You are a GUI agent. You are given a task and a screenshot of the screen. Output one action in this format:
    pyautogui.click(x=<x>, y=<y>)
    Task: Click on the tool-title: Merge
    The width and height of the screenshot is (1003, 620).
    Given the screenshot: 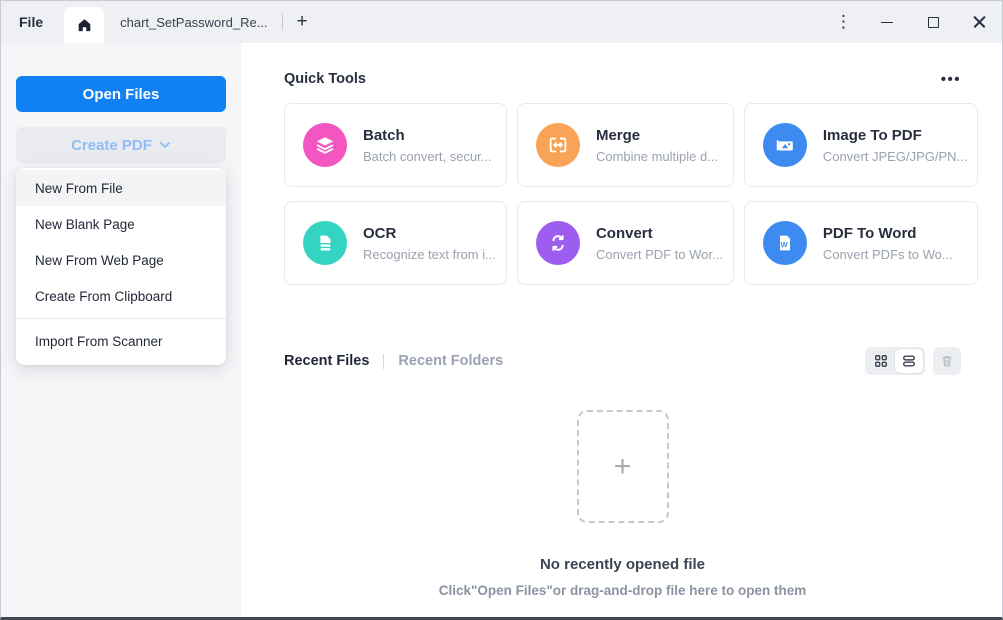 What is the action you would take?
    pyautogui.click(x=618, y=135)
    